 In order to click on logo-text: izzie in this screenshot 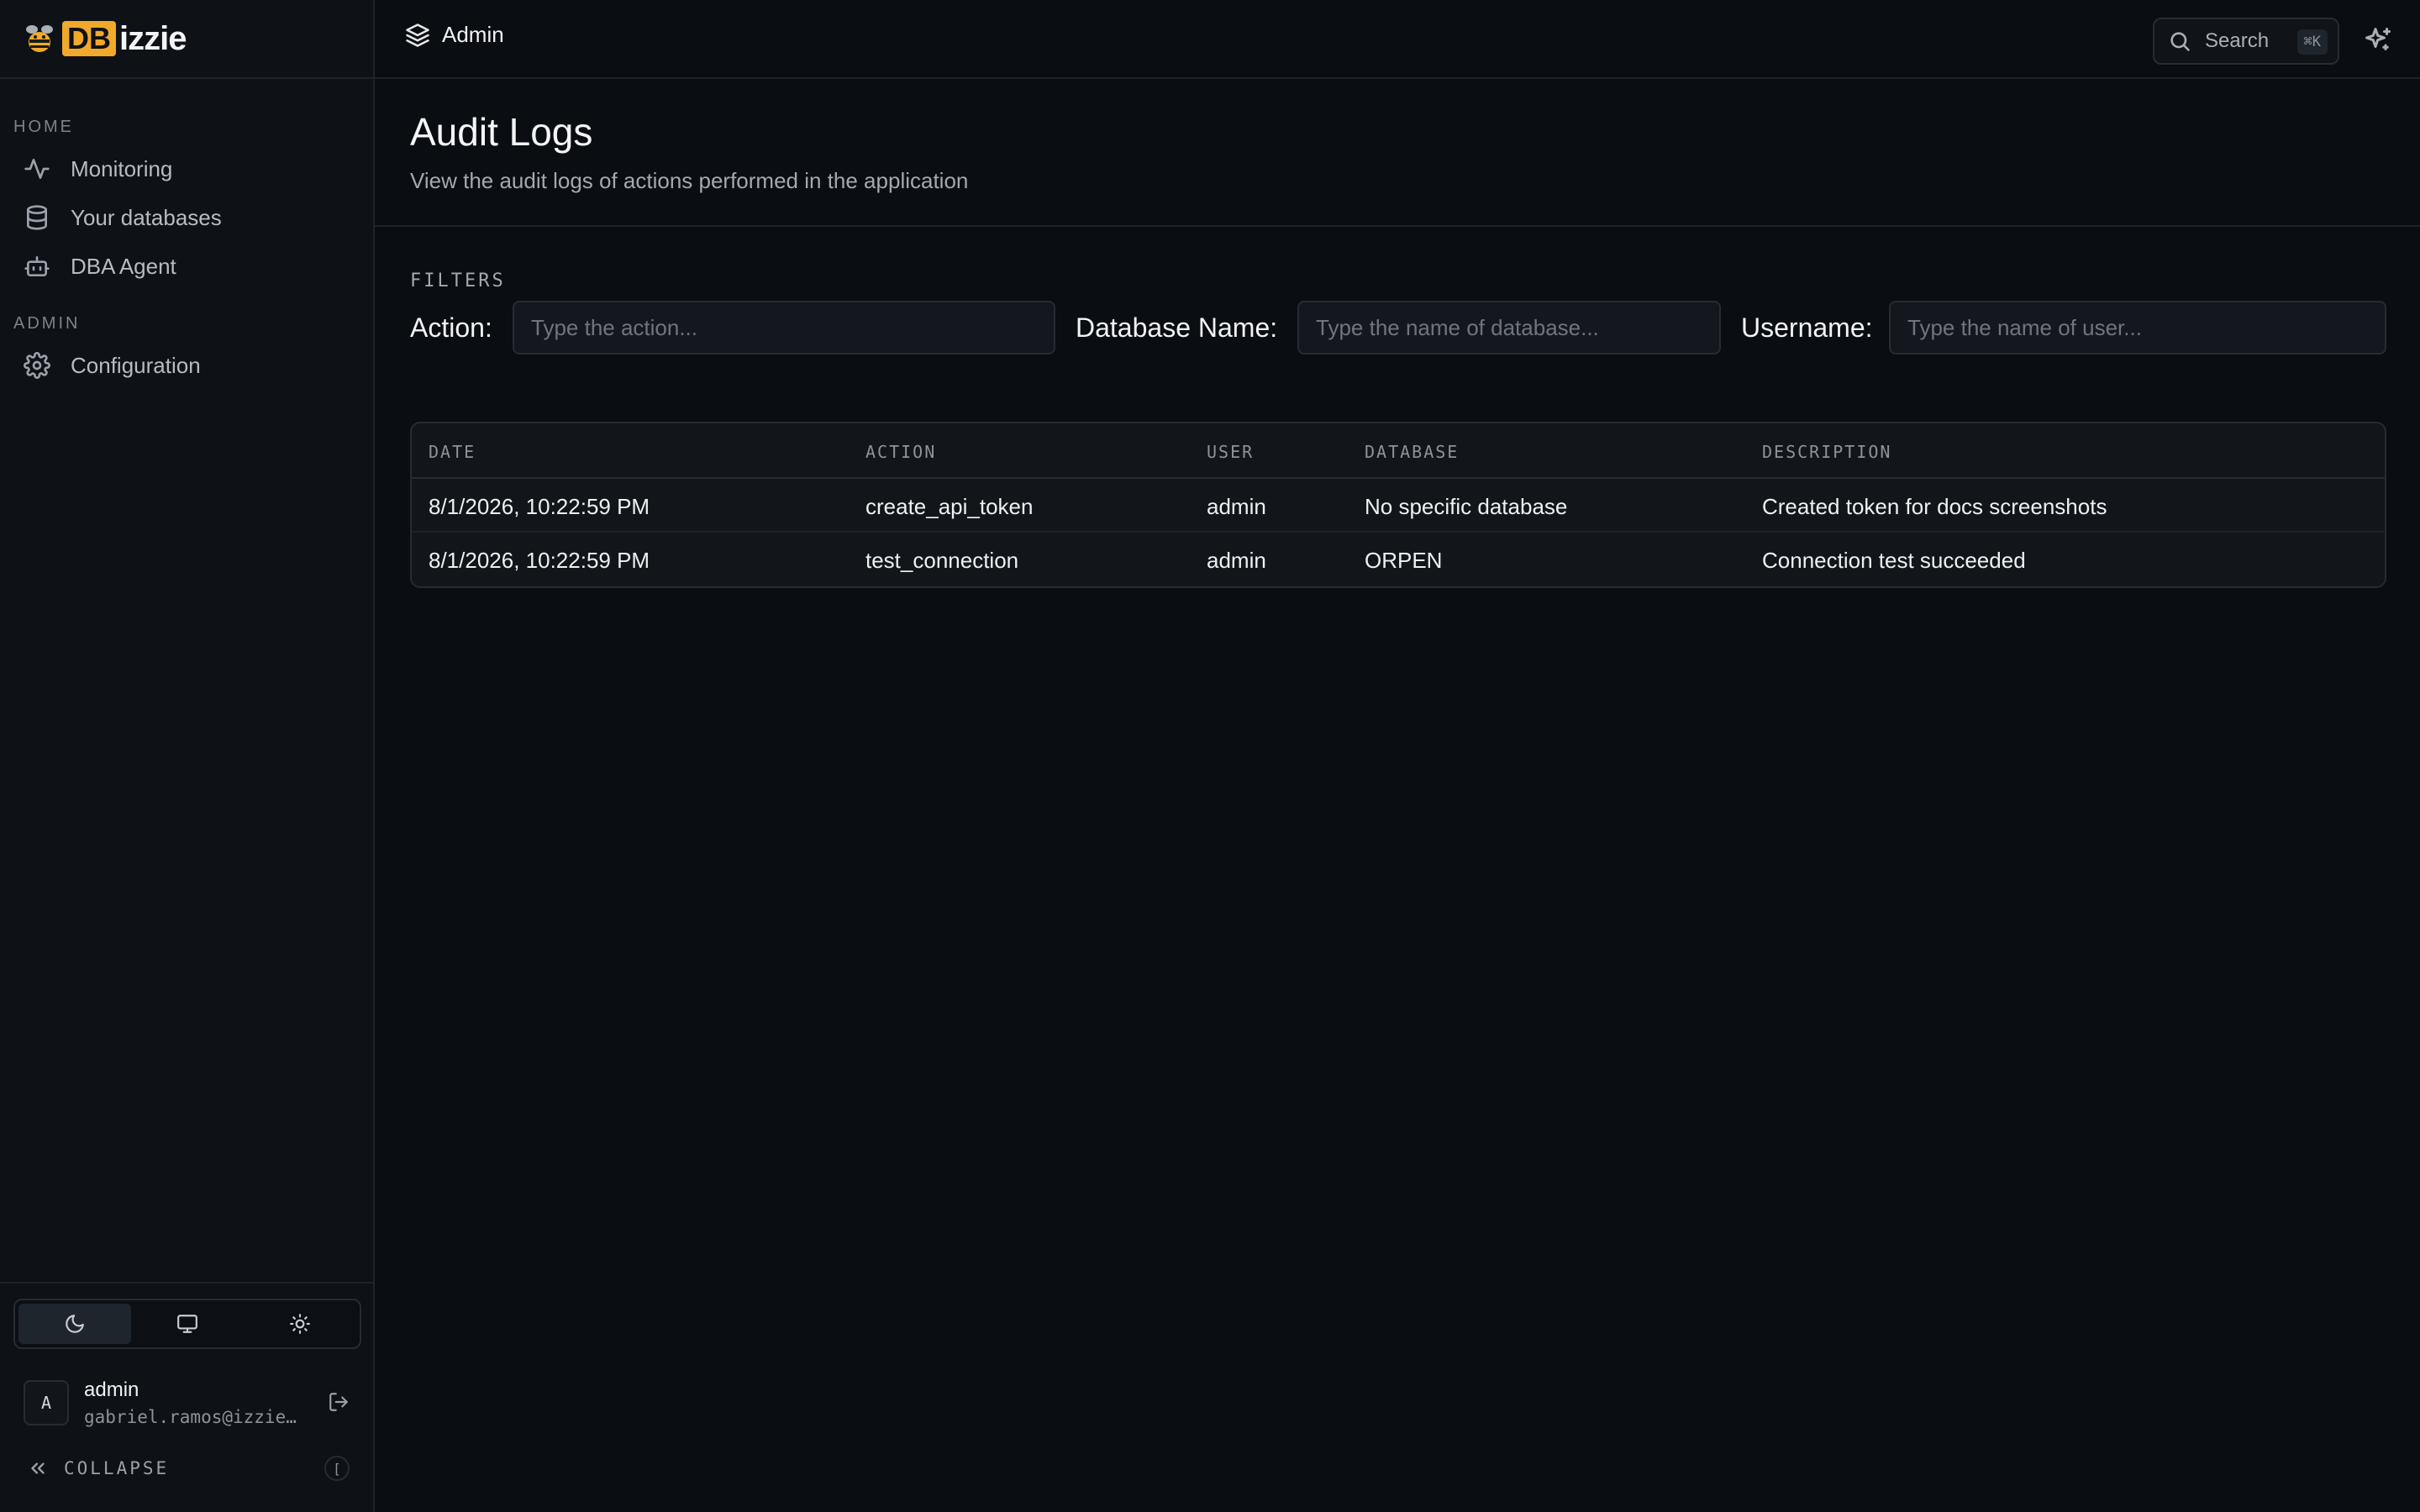, I will do `click(153, 38)`.